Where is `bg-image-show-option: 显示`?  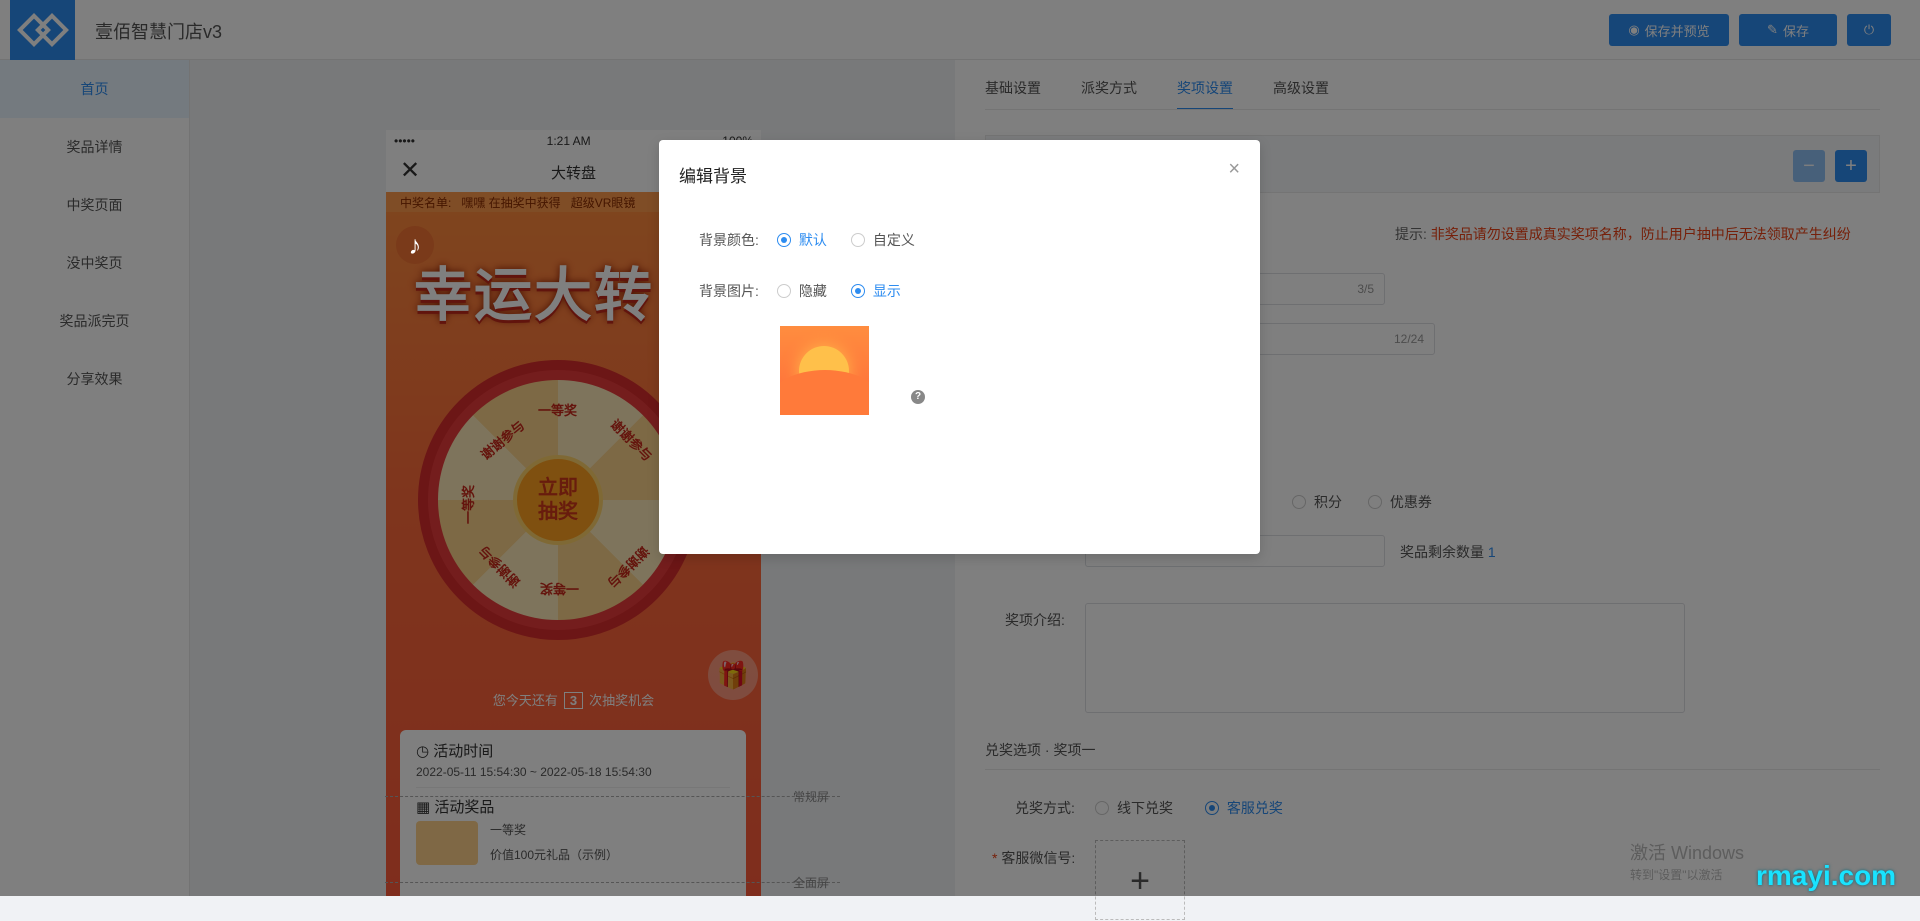
bg-image-show-option: 显示 is located at coordinates (875, 291).